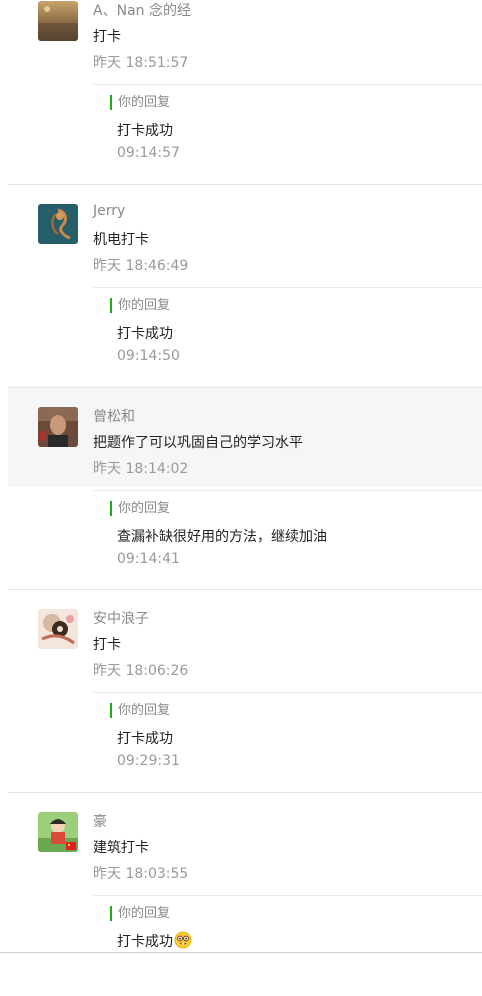 The image size is (482, 996). What do you see at coordinates (198, 442) in the screenshot?
I see `comment-content: 把题作了可以巩固自己的学习水平` at bounding box center [198, 442].